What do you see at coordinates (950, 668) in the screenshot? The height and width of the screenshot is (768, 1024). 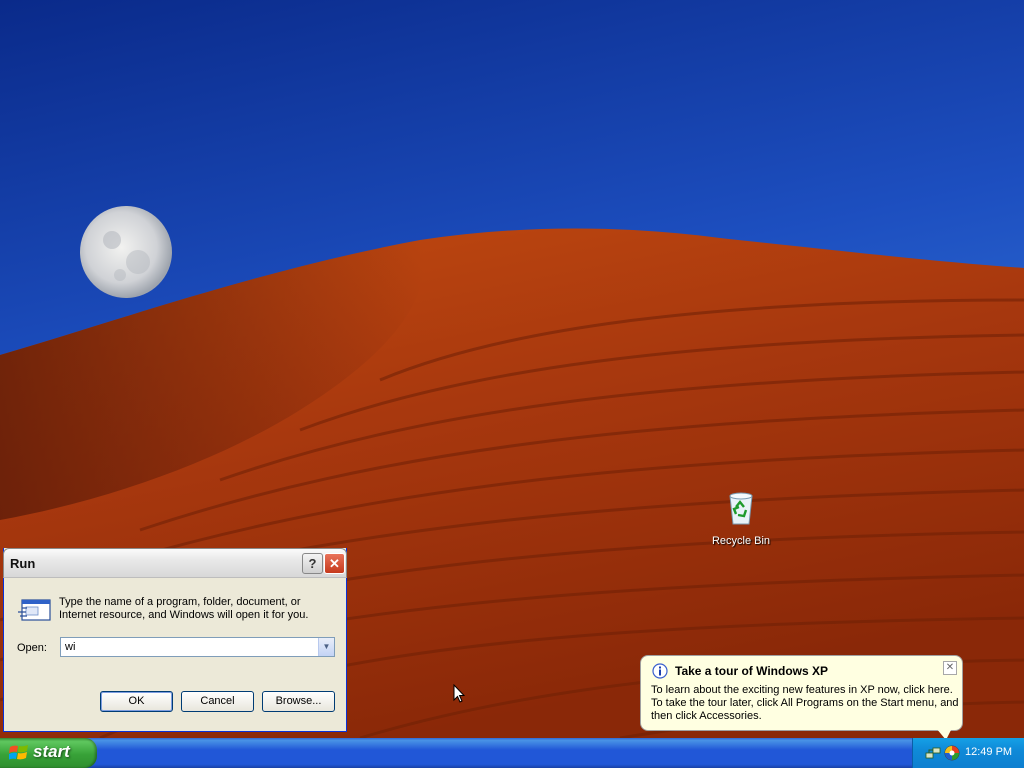 I see `balloon-close-button: ✕` at bounding box center [950, 668].